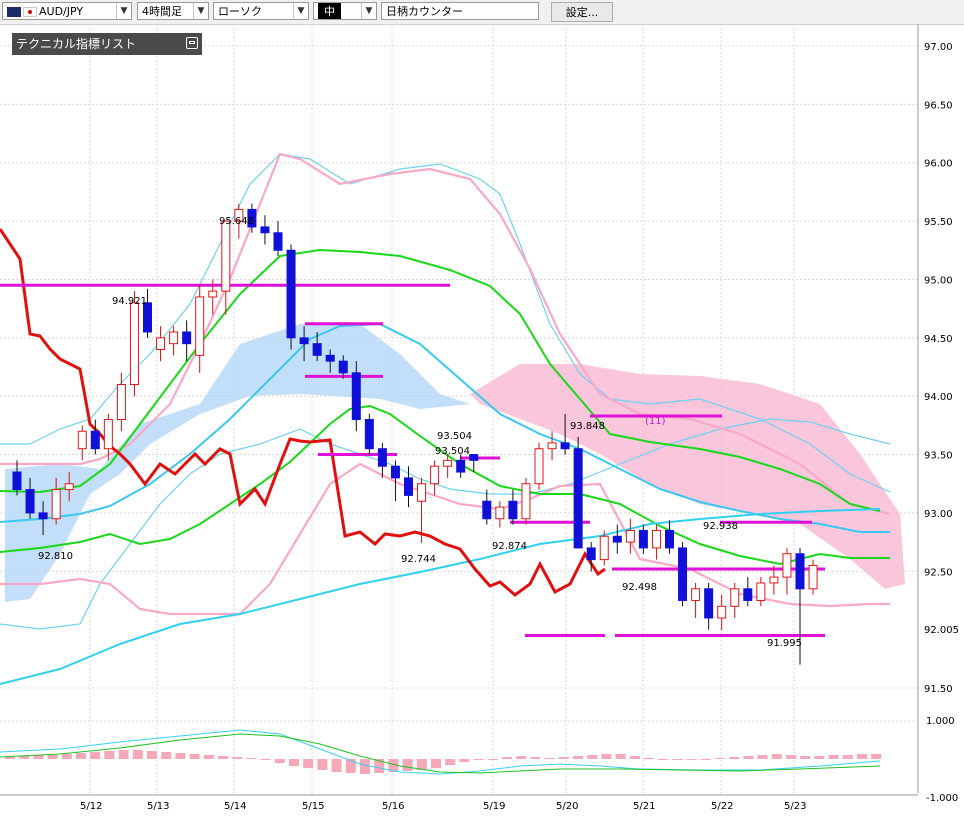 This screenshot has height=817, width=964. I want to click on indicator-list-panel: テクニカル指標リスト, so click(107, 44).